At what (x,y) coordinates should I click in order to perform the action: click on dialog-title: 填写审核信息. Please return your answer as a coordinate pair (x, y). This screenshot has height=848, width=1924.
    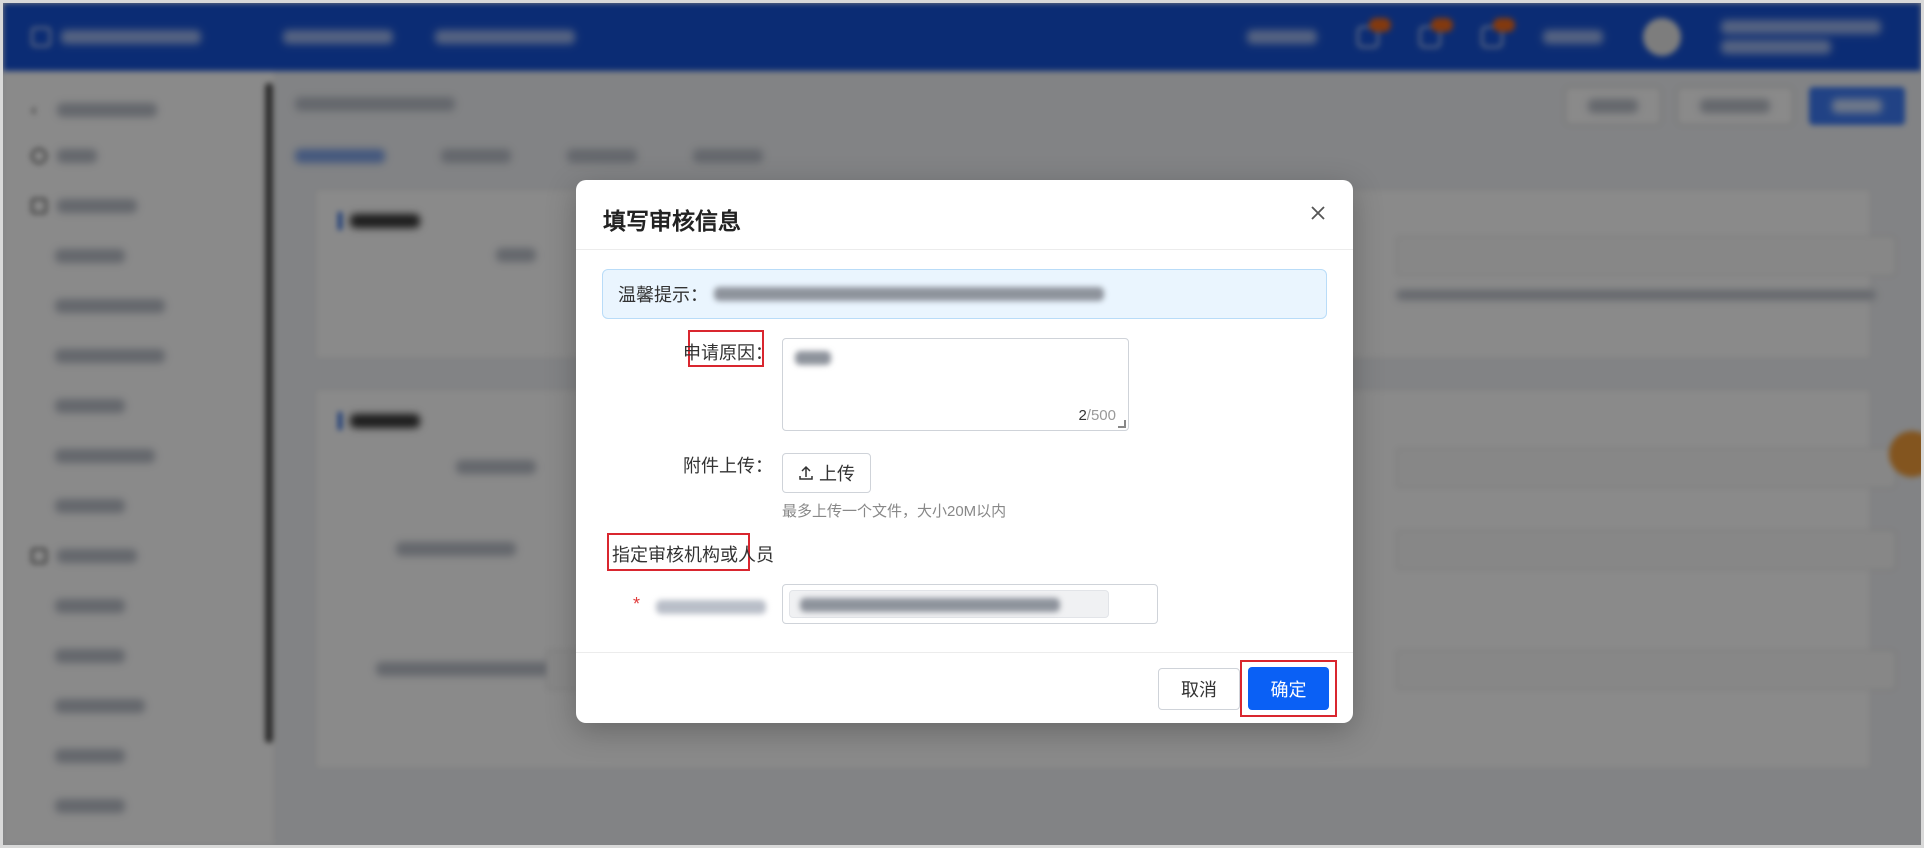
    Looking at the image, I should click on (672, 221).